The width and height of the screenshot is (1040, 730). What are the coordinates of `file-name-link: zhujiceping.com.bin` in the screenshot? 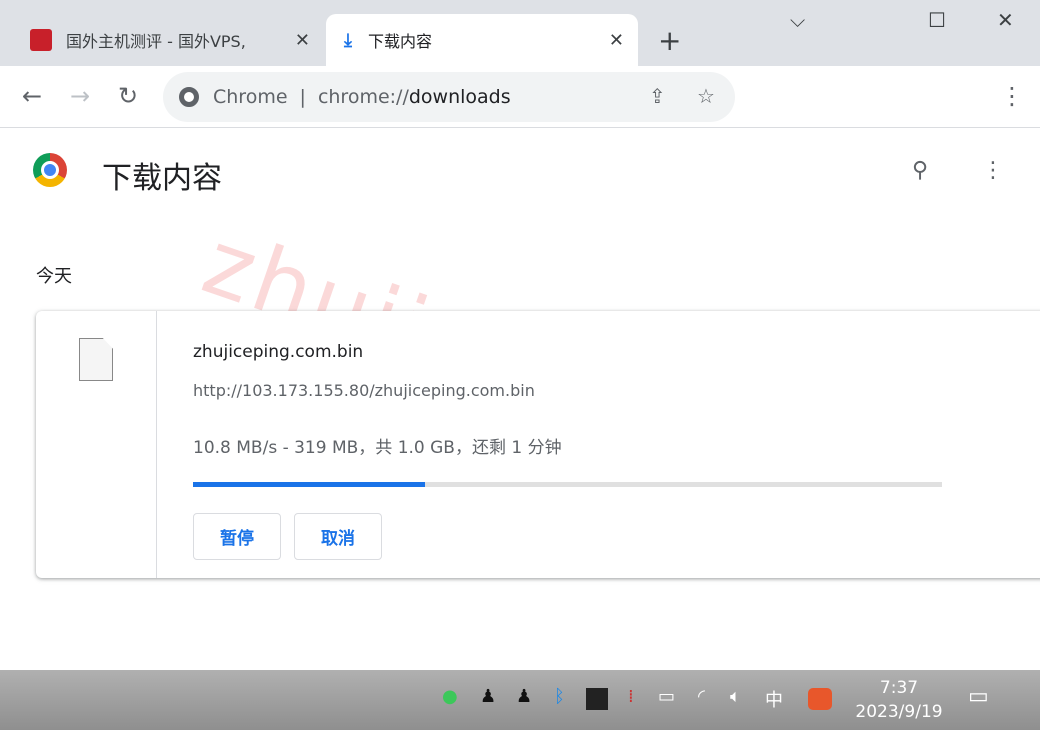 It's located at (278, 352).